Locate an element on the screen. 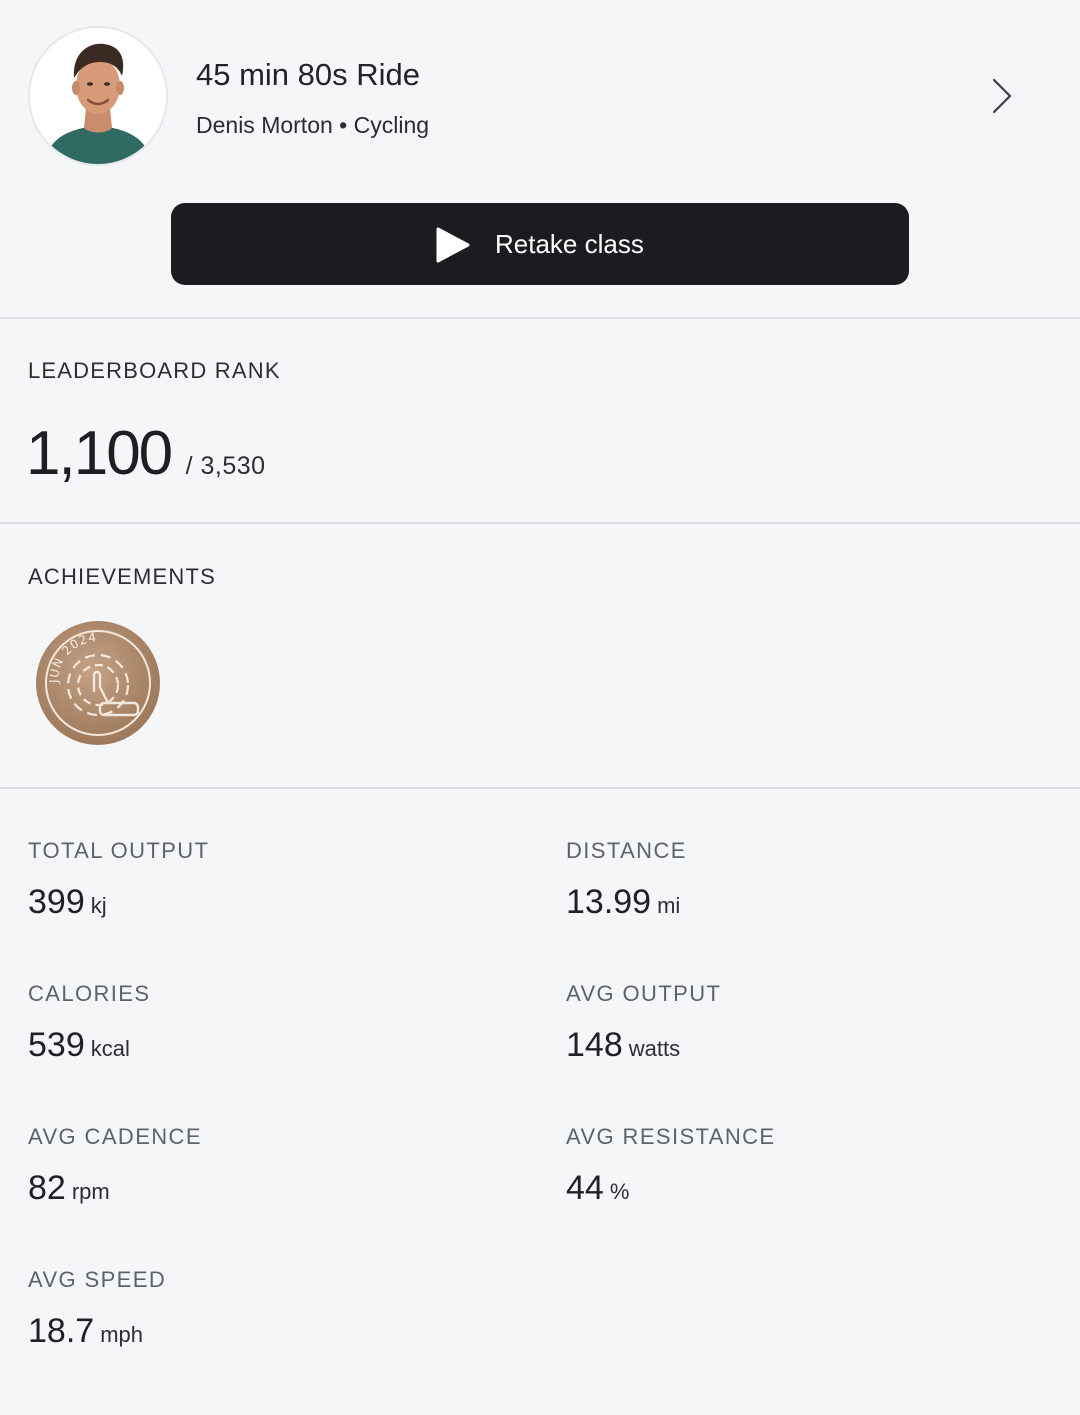 The image size is (1080, 1415). stat-label: CALORIES is located at coordinates (89, 993).